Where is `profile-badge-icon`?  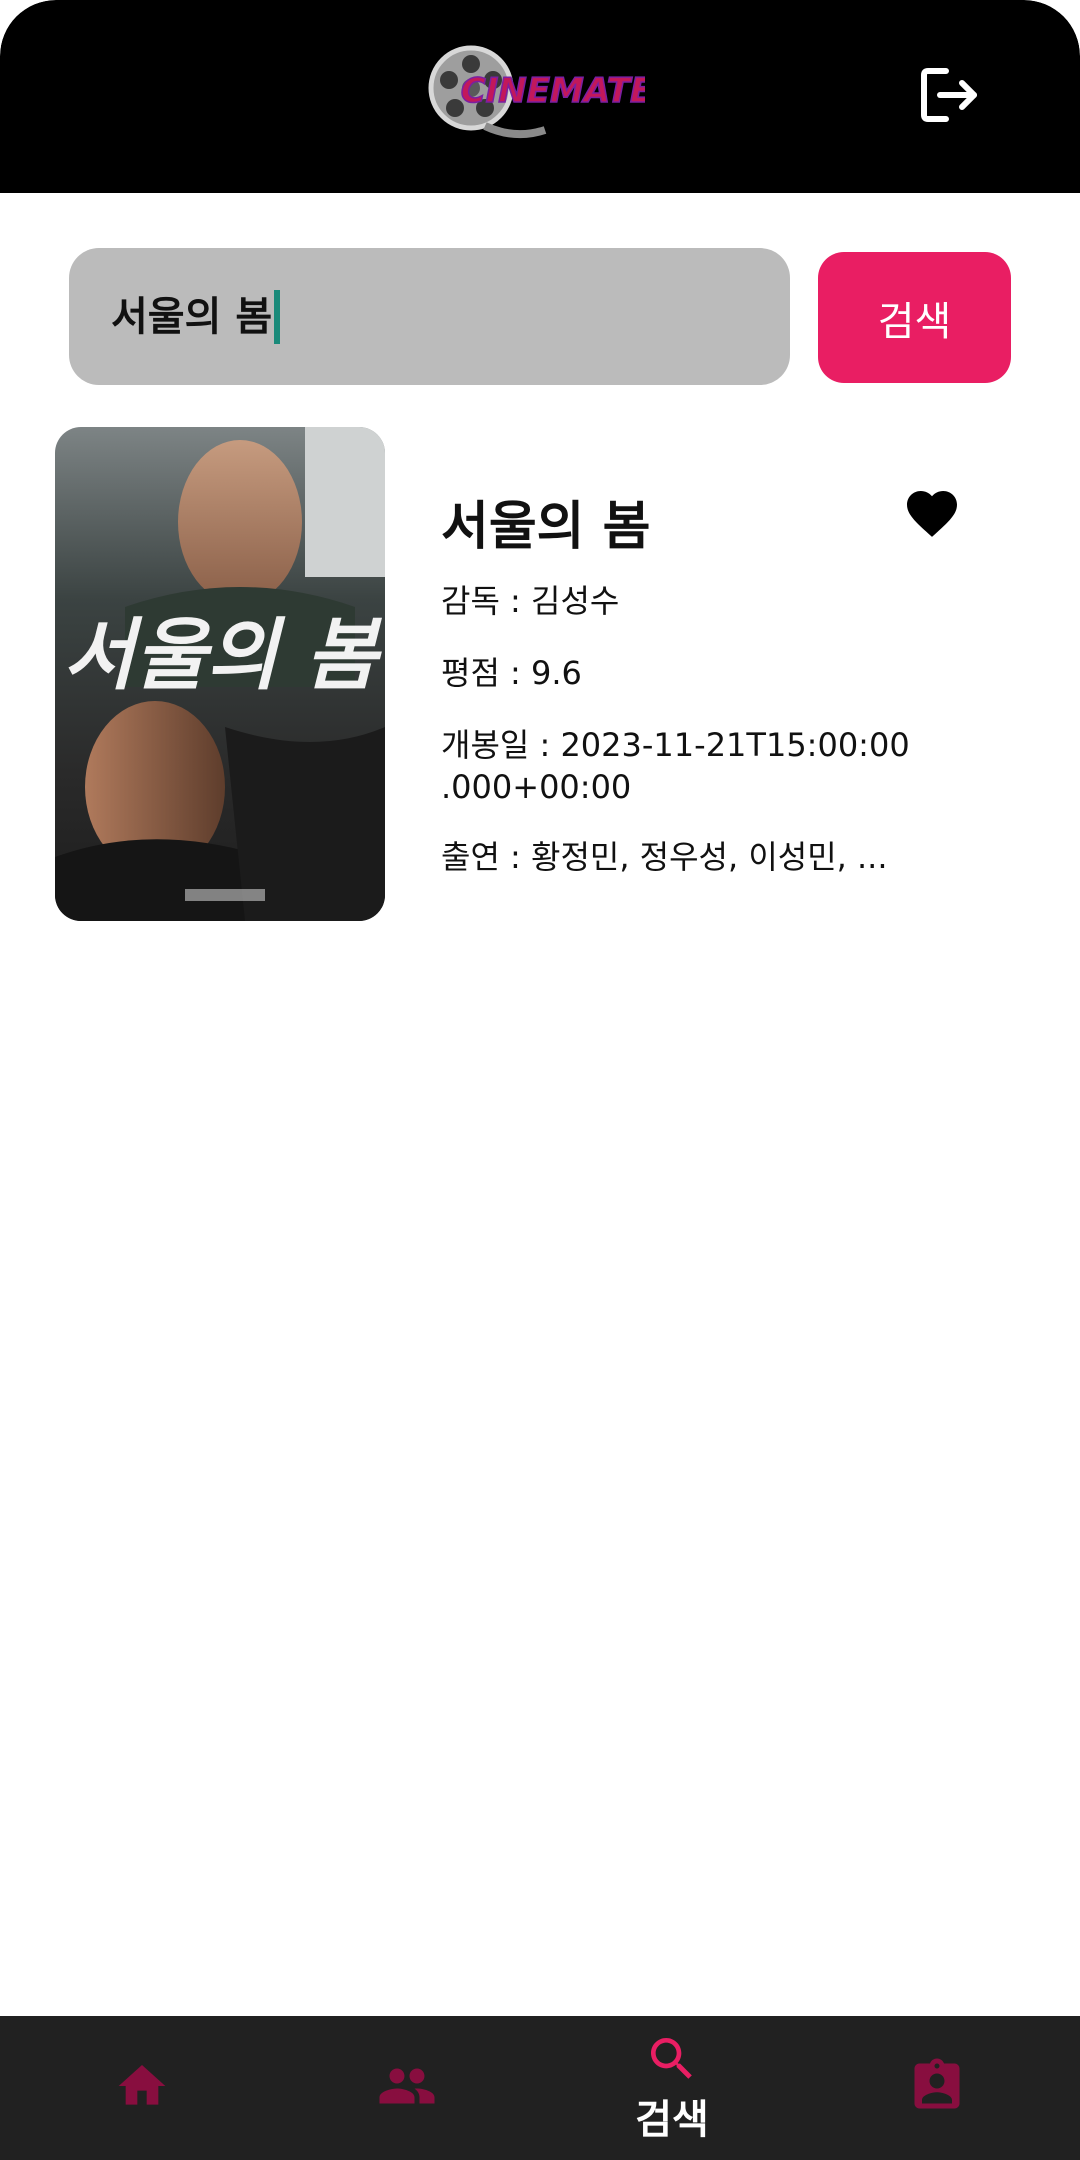 profile-badge-icon is located at coordinates (937, 2088).